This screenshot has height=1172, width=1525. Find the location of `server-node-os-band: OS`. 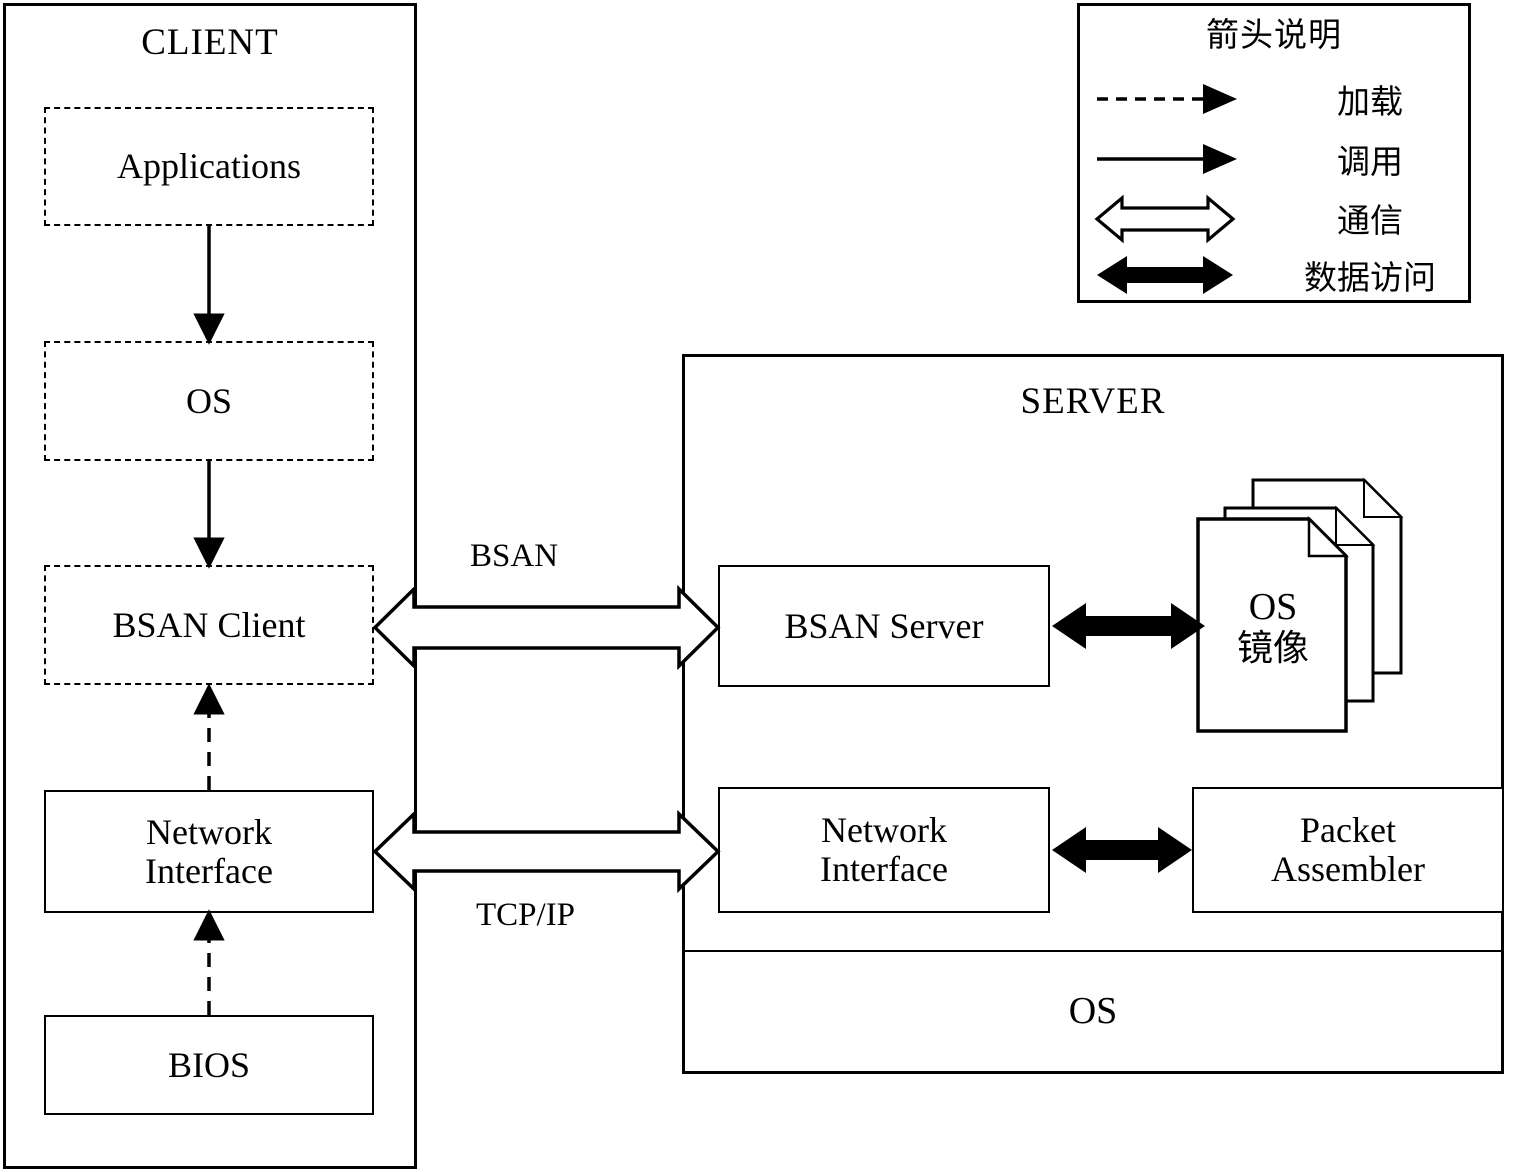

server-node-os-band: OS is located at coordinates (1093, 1010).